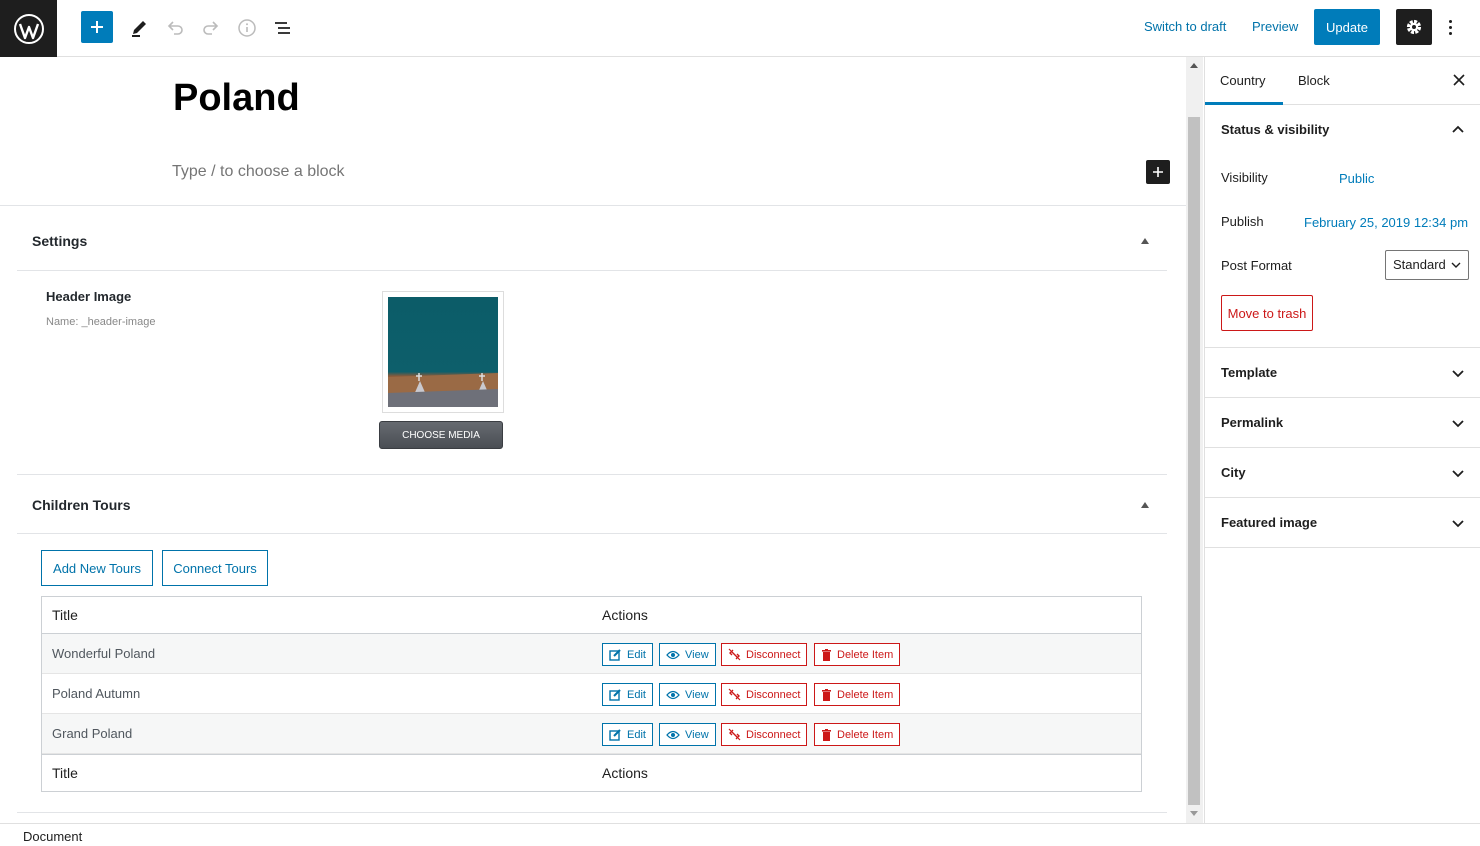  Describe the element at coordinates (740, 28) in the screenshot. I see `editor-header: Switch to draft Preview Update` at that location.